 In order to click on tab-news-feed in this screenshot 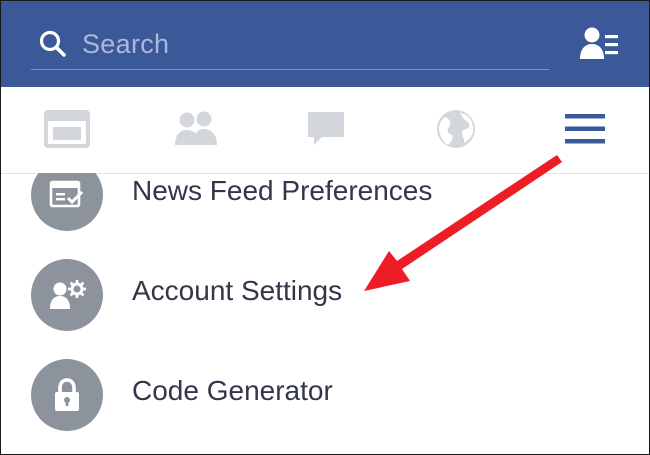, I will do `click(67, 129)`.